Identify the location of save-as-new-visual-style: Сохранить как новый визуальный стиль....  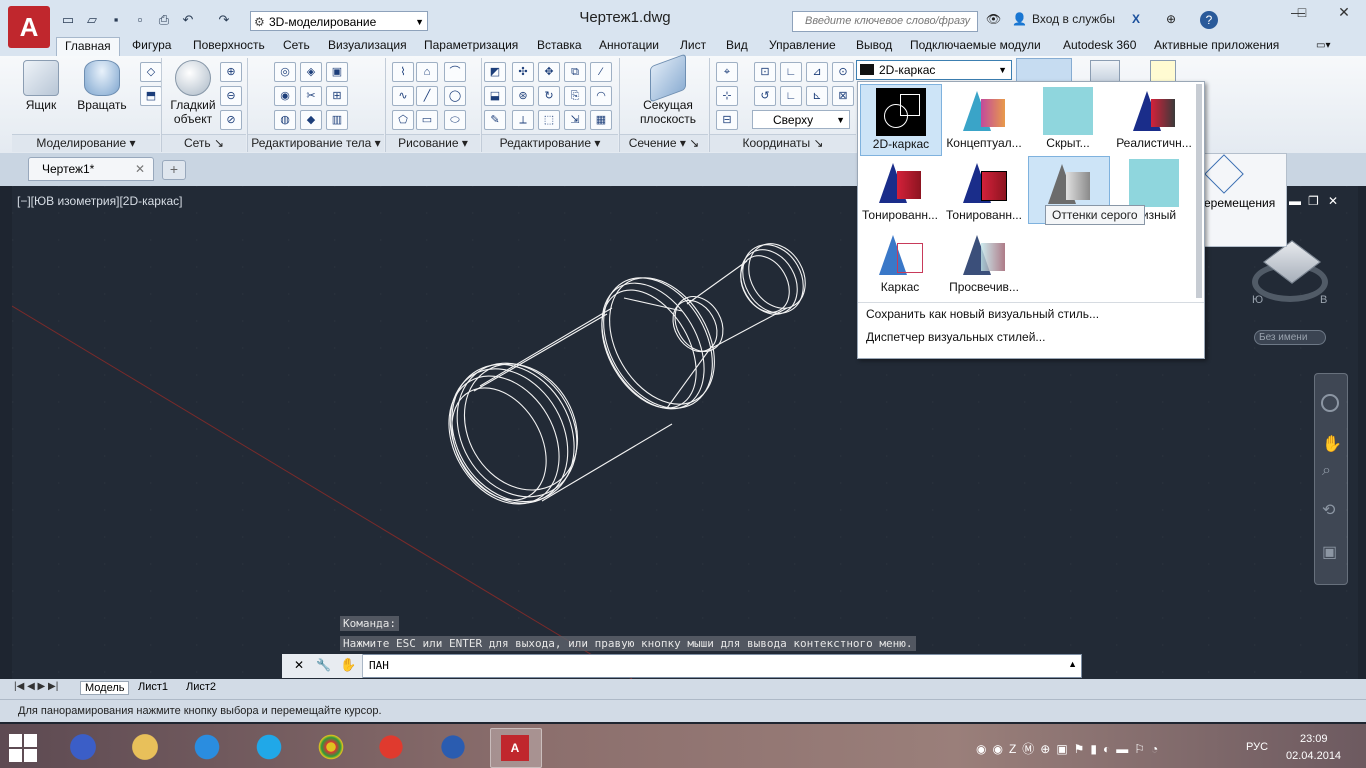
(982, 314).